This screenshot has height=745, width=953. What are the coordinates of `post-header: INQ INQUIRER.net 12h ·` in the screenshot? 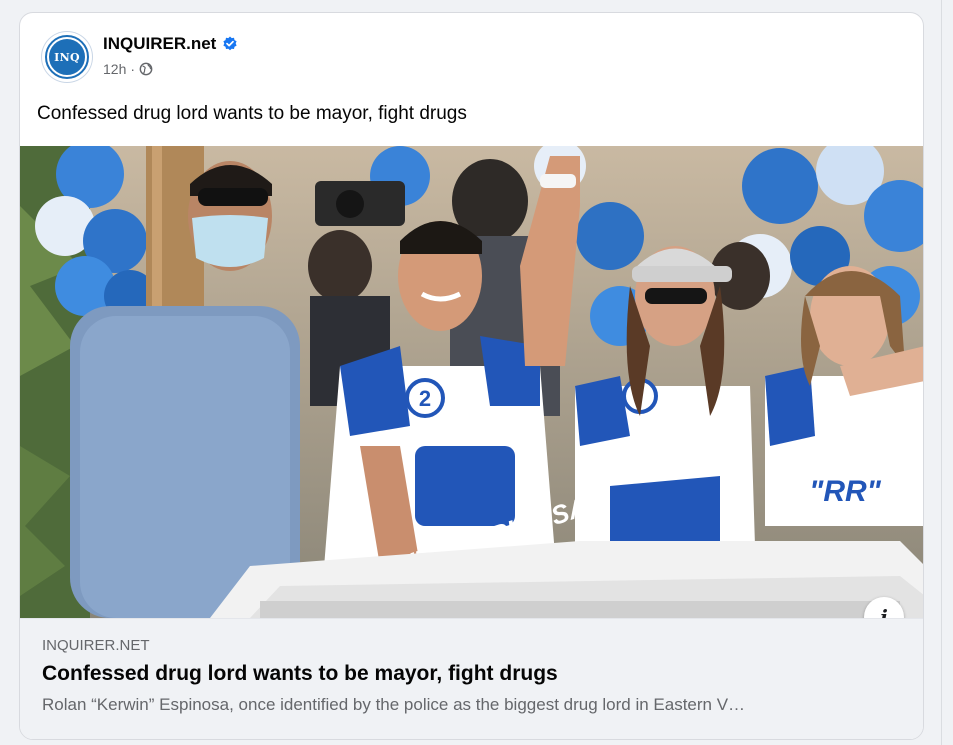 It's located at (471, 51).